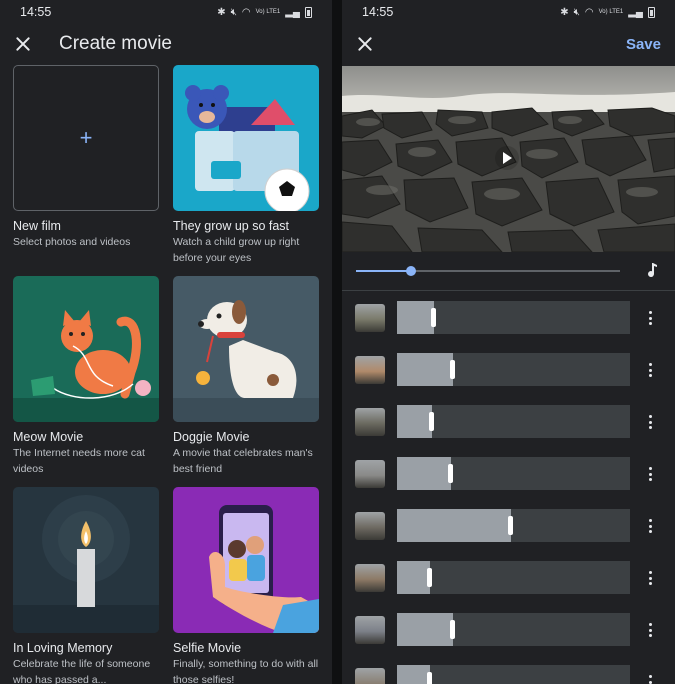 Image resolution: width=675 pixels, height=684 pixels. Describe the element at coordinates (211, 437) in the screenshot. I see `card-title: Doggie Movie` at that location.